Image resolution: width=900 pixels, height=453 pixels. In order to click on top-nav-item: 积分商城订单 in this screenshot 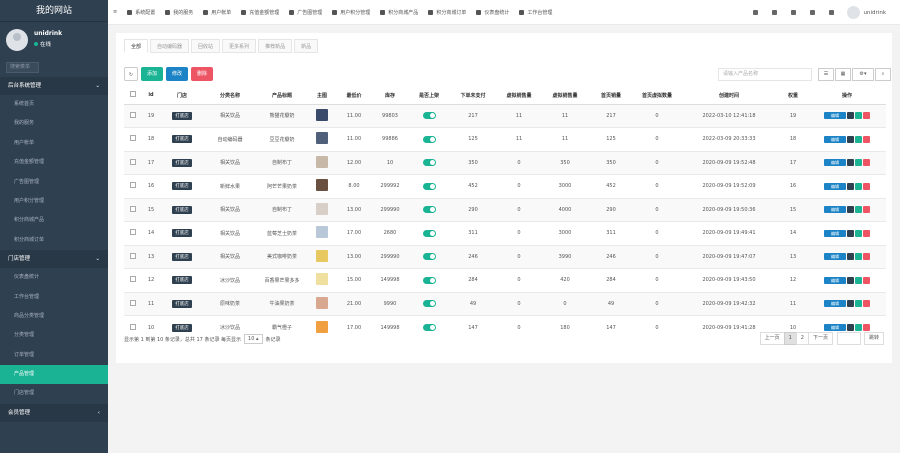, I will do `click(447, 12)`.